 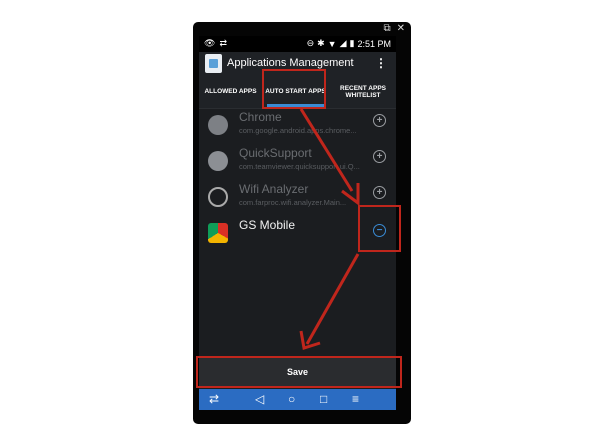 What do you see at coordinates (329, 229) in the screenshot?
I see `annotation-arrows` at bounding box center [329, 229].